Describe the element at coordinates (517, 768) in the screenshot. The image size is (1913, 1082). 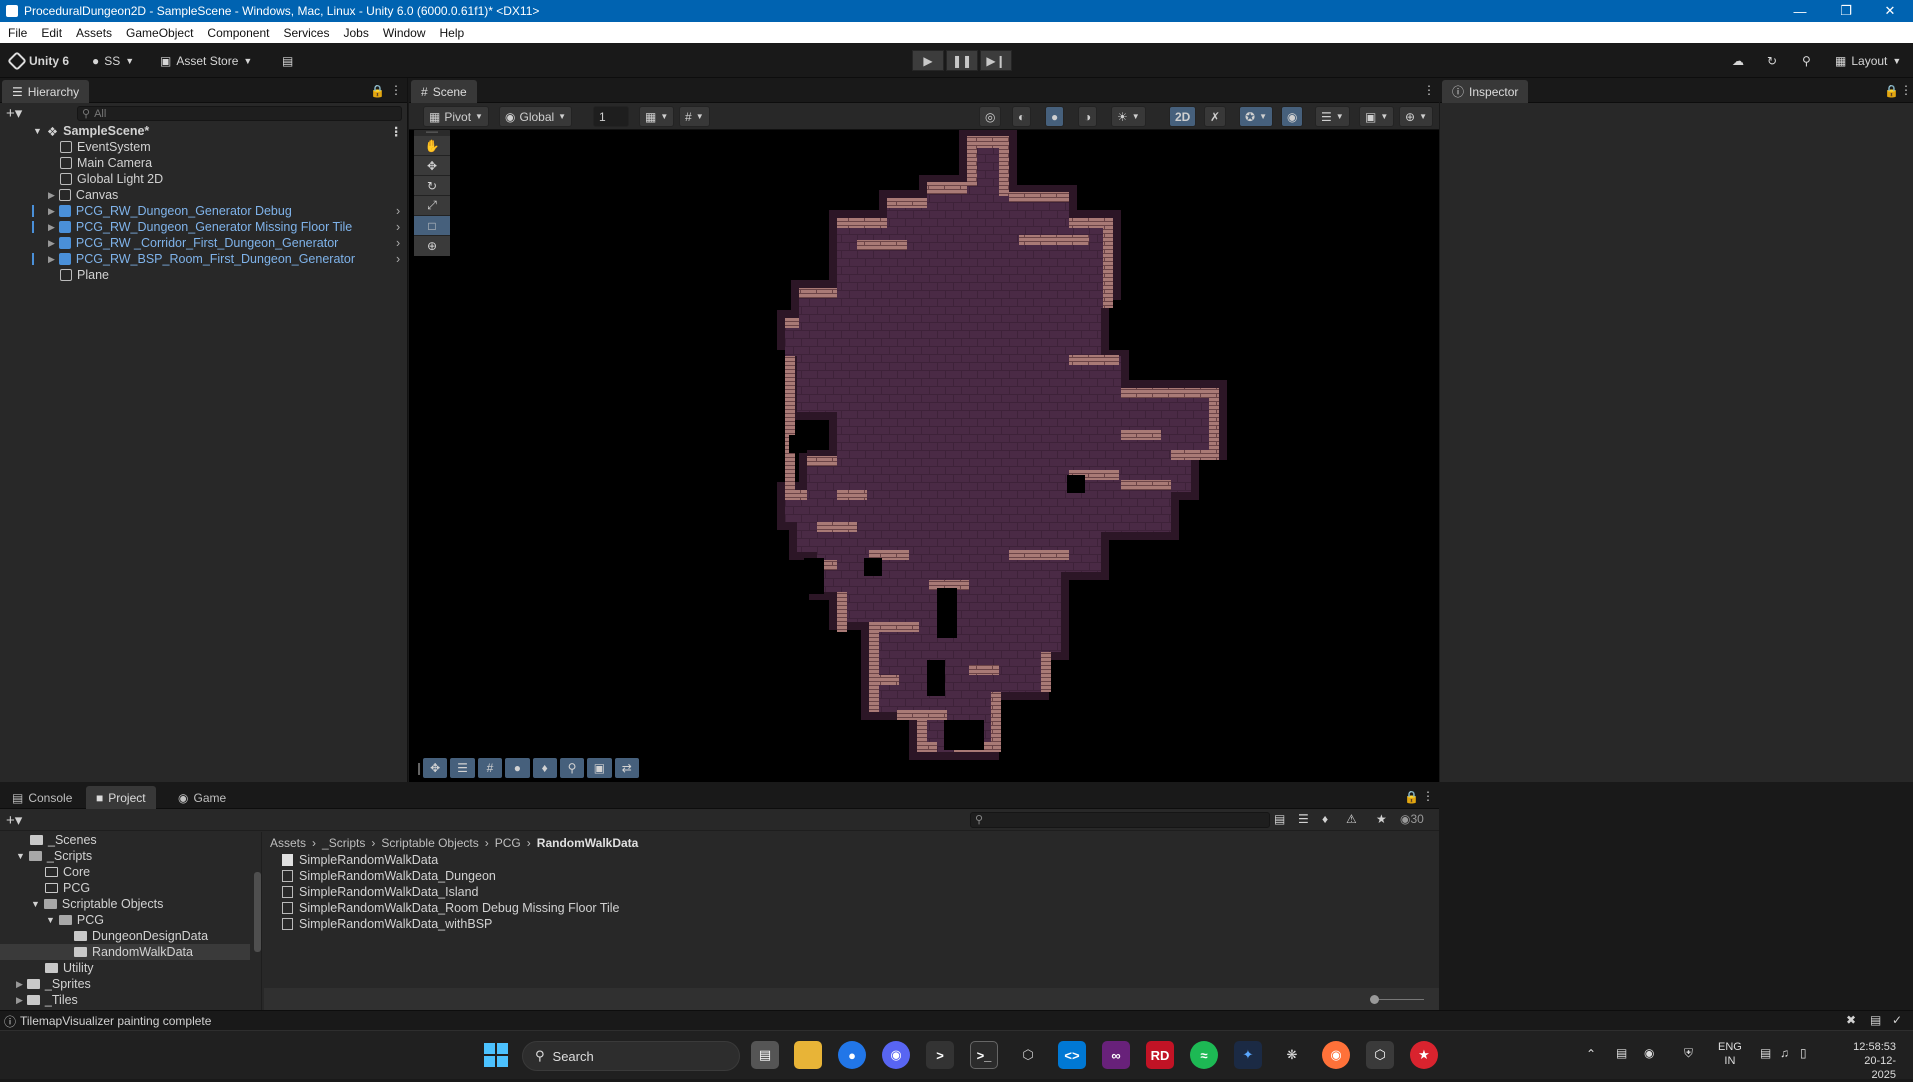
I see `circle-icon: ●` at that location.